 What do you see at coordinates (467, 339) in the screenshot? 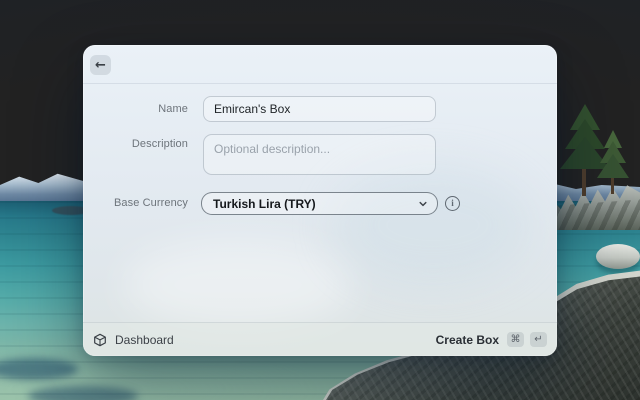
I see `create-box-label: Create Box` at bounding box center [467, 339].